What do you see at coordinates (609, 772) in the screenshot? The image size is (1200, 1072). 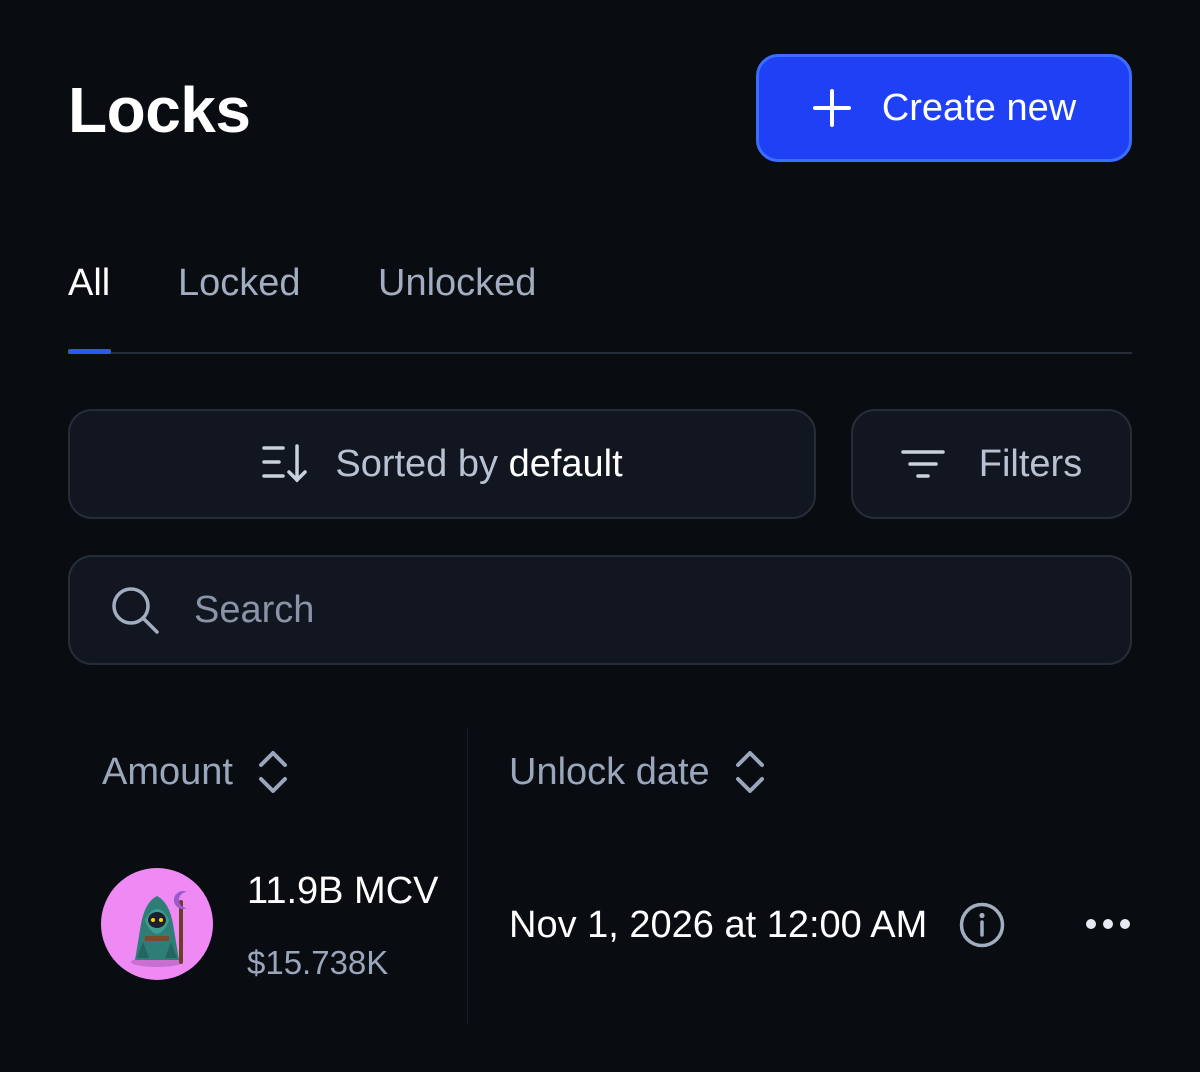 I see `unlock-date-header-label: Unlock date` at bounding box center [609, 772].